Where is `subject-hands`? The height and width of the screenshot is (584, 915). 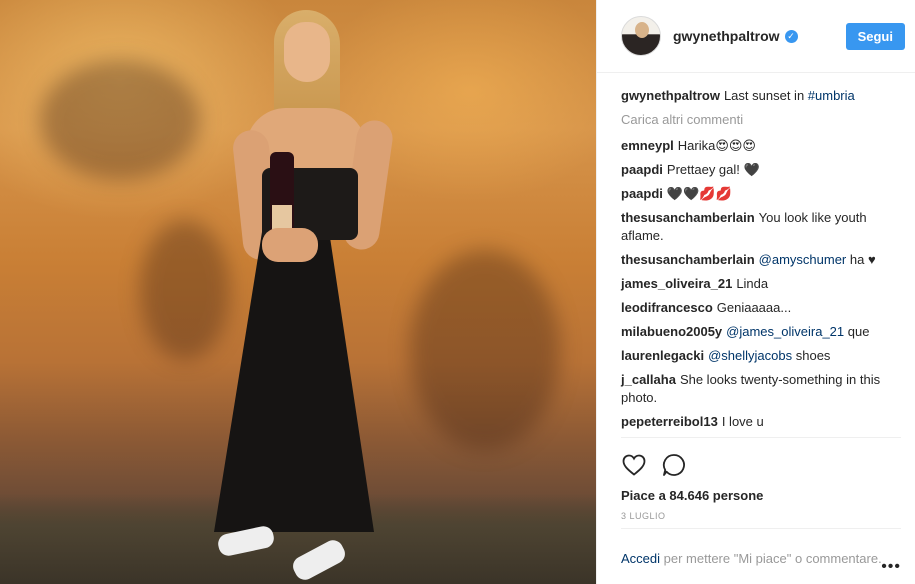 subject-hands is located at coordinates (290, 245).